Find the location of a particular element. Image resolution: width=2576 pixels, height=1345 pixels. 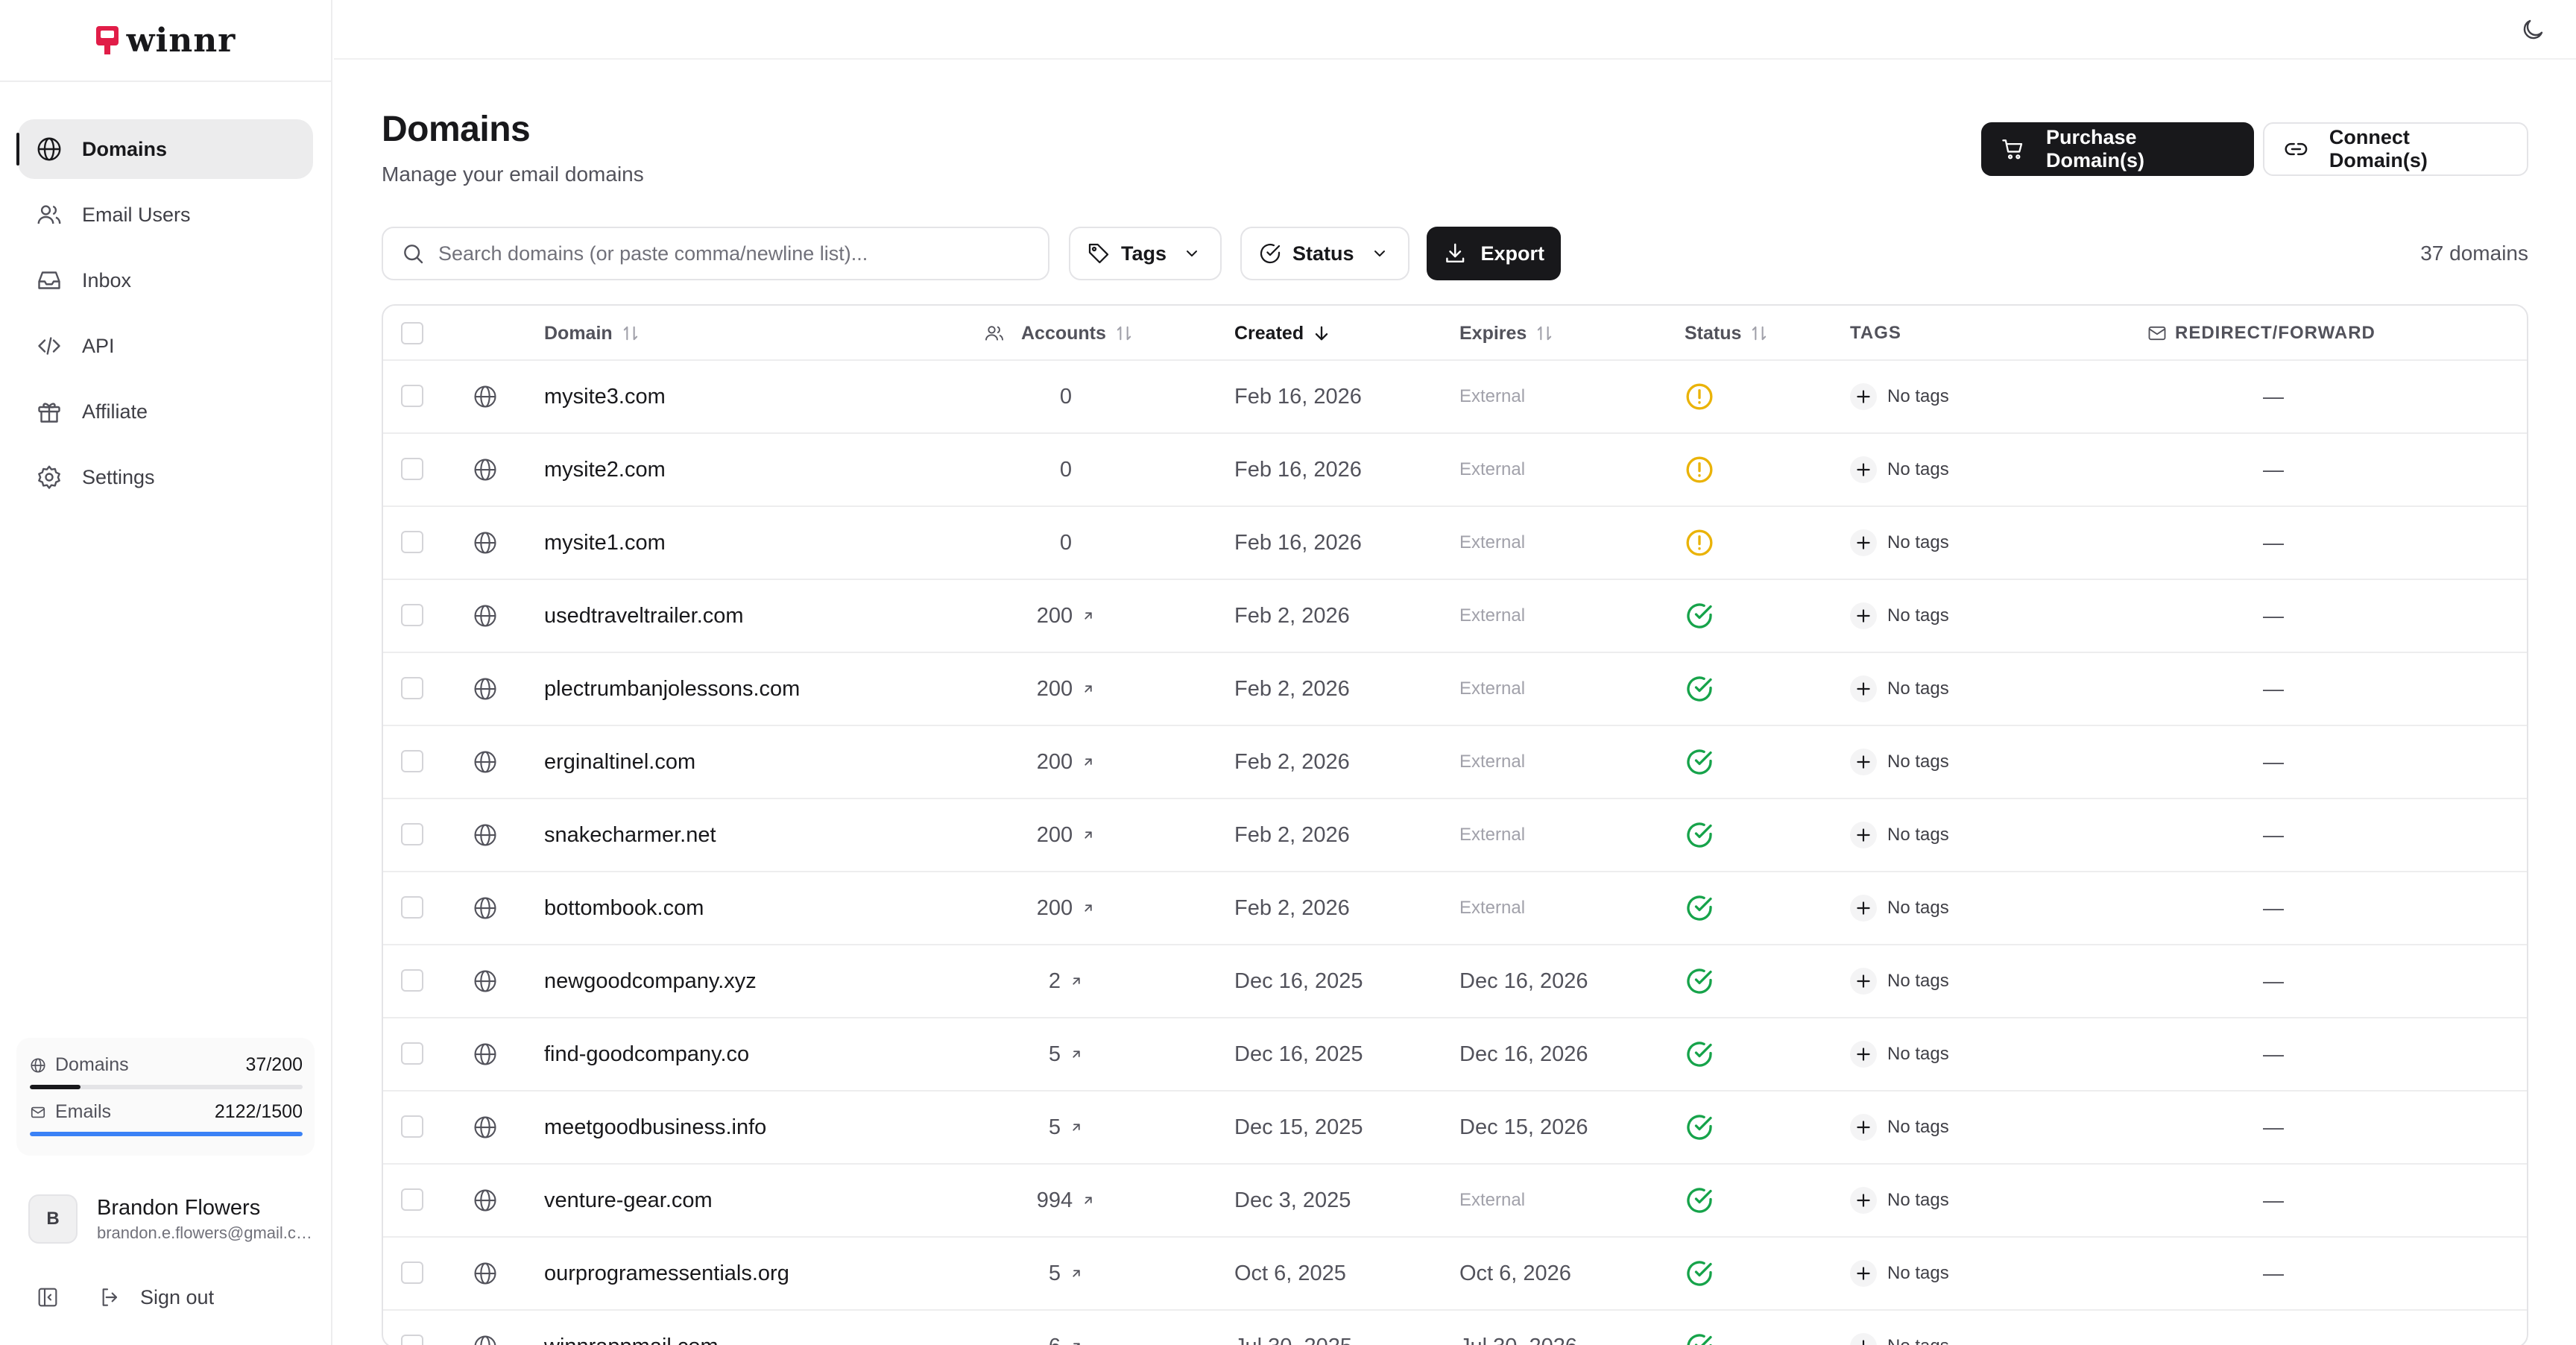

expires-date: Dec 16, 2026 is located at coordinates (1523, 981).